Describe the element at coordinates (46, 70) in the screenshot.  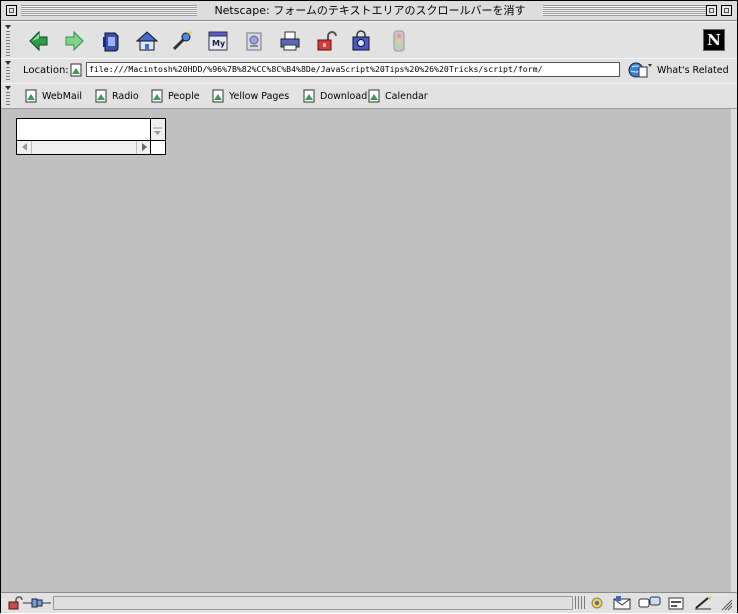
I see `location-label: Location:` at that location.